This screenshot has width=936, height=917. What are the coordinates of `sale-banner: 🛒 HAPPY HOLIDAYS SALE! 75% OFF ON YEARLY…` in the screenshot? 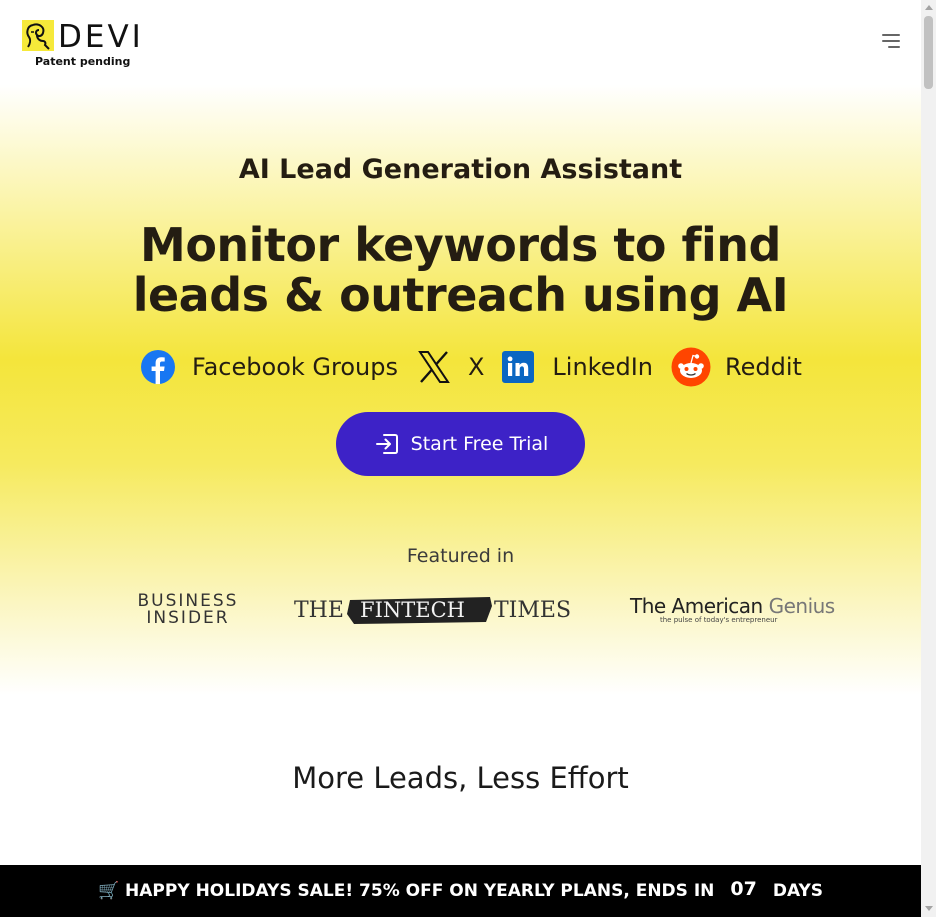 It's located at (460, 891).